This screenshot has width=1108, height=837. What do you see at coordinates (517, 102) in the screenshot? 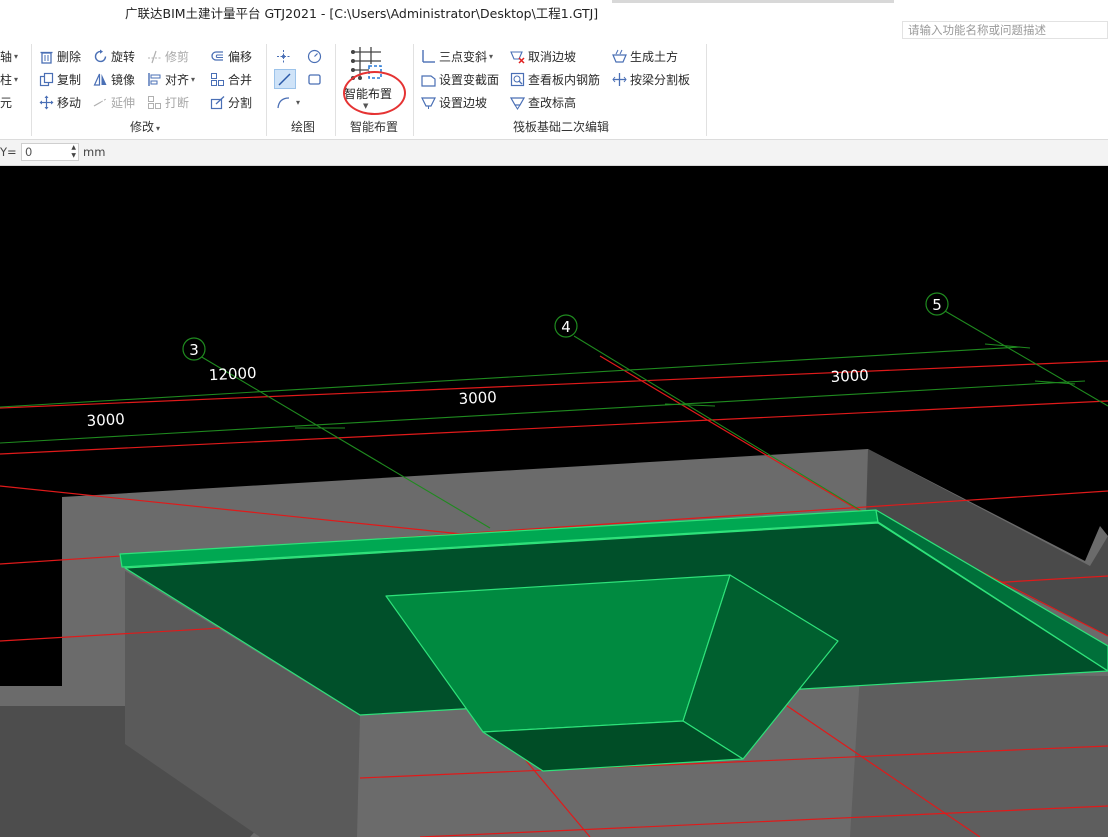
I see `elevation-icon` at bounding box center [517, 102].